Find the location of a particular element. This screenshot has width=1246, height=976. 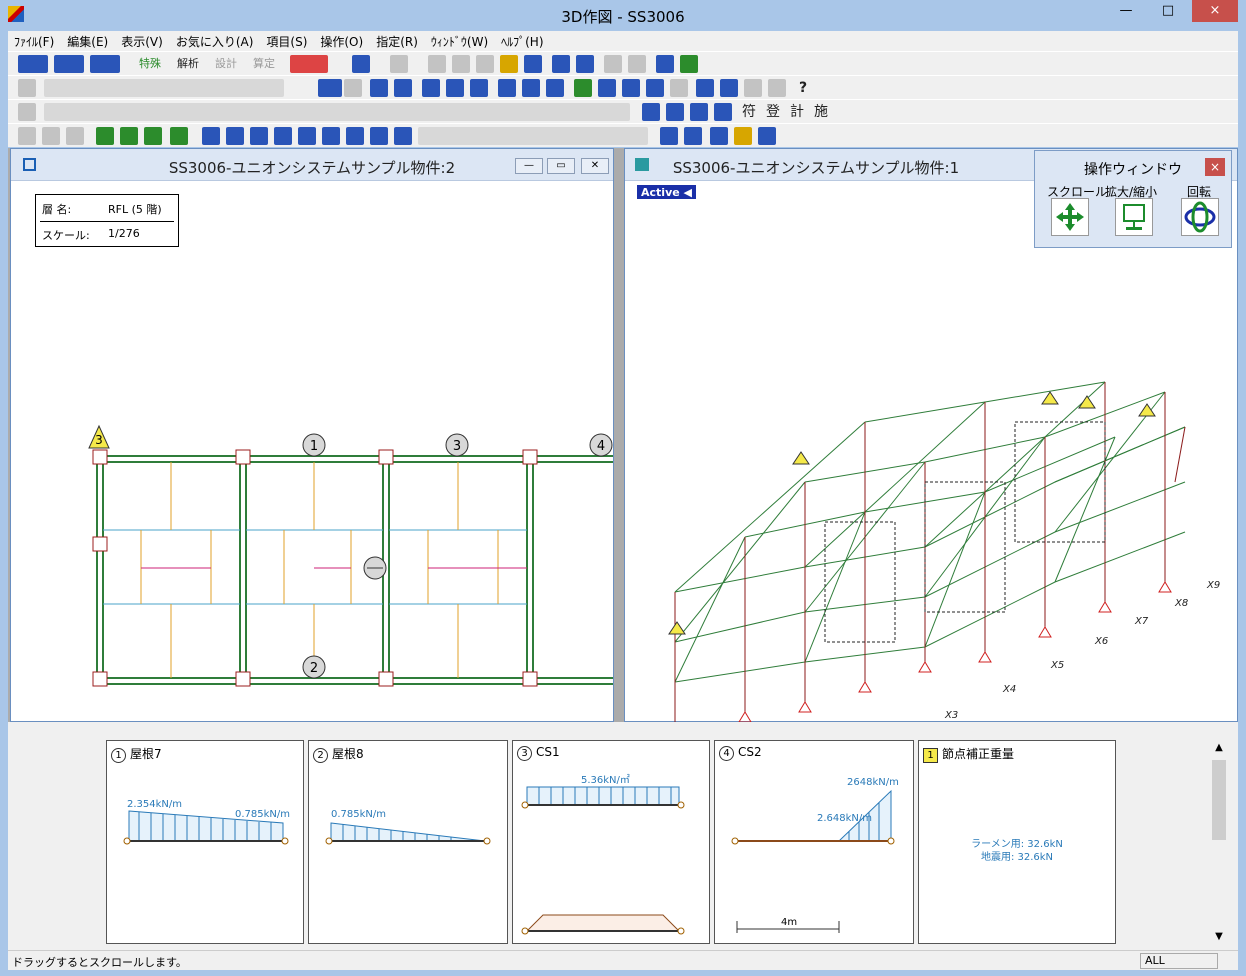

tool-a-icon is located at coordinates (437, 64).